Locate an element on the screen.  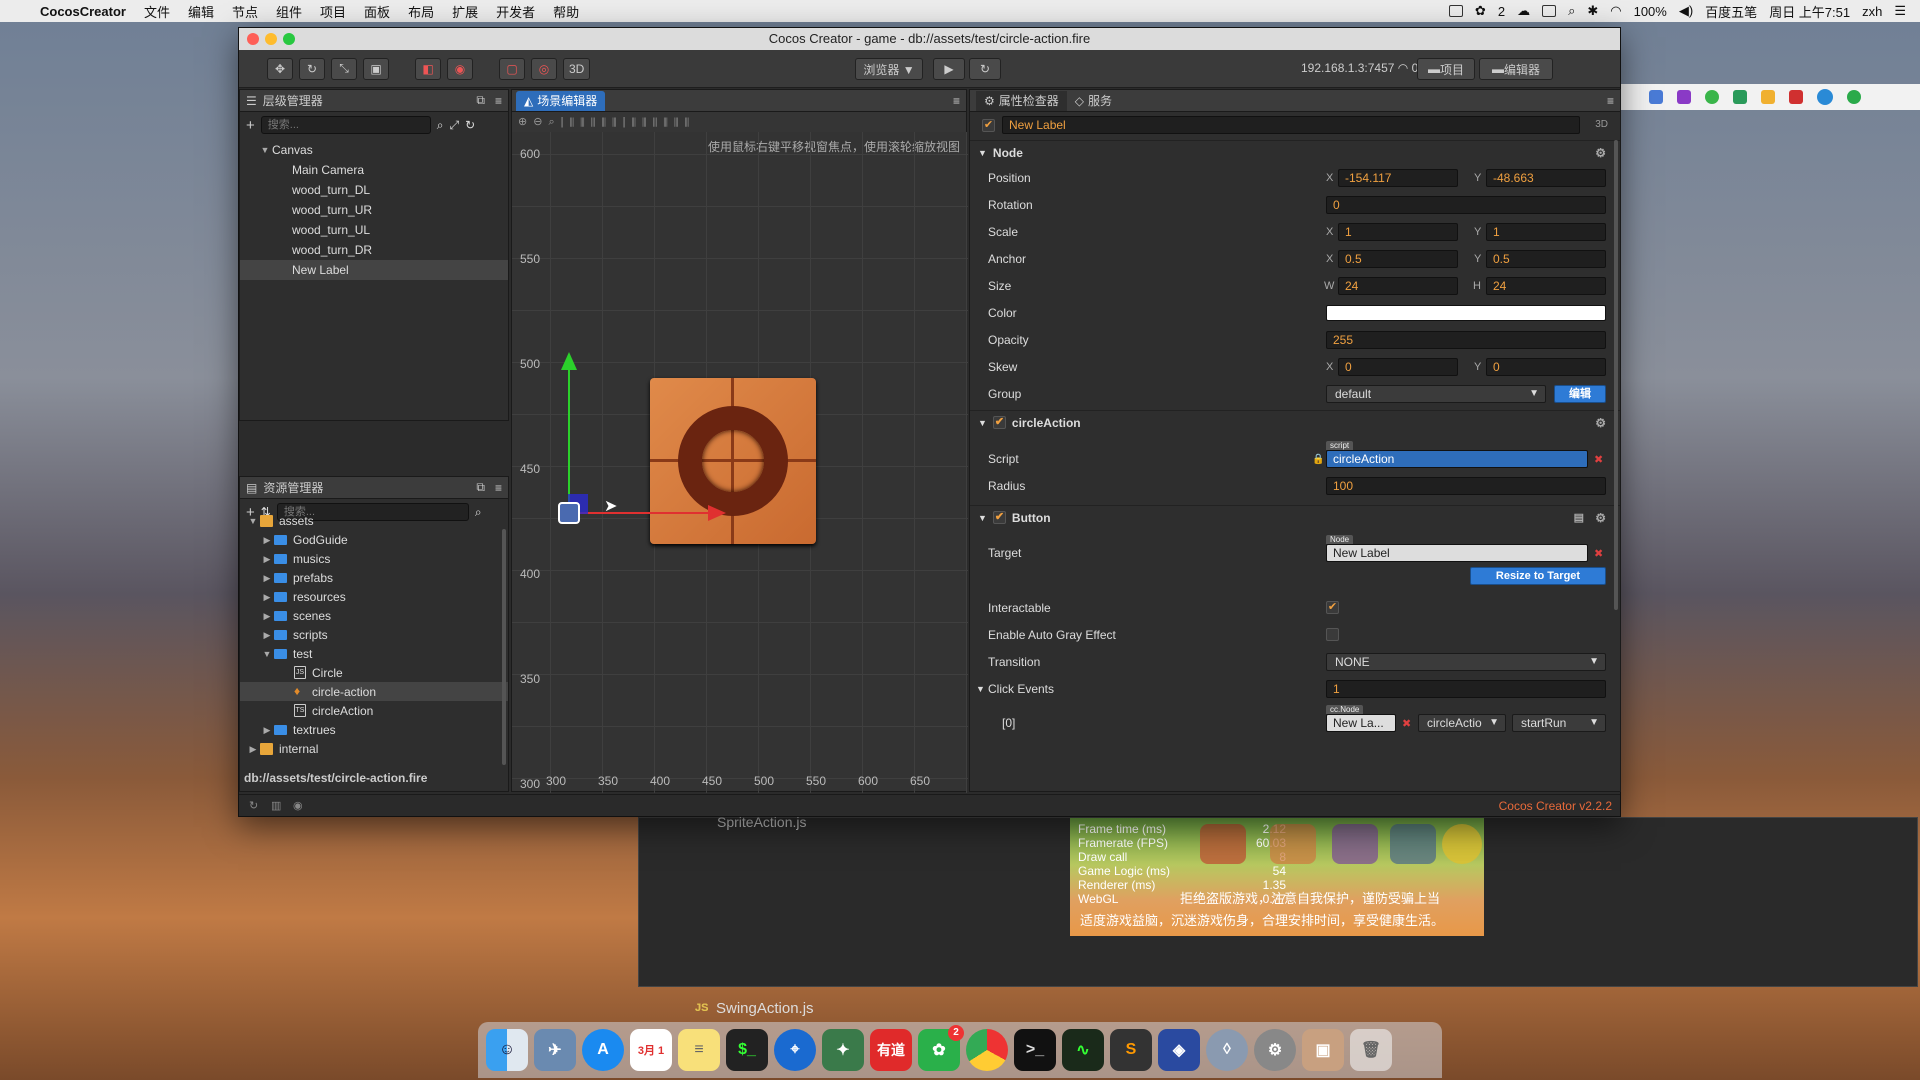
refresh-button: ↻ is located at coordinates (985, 69).